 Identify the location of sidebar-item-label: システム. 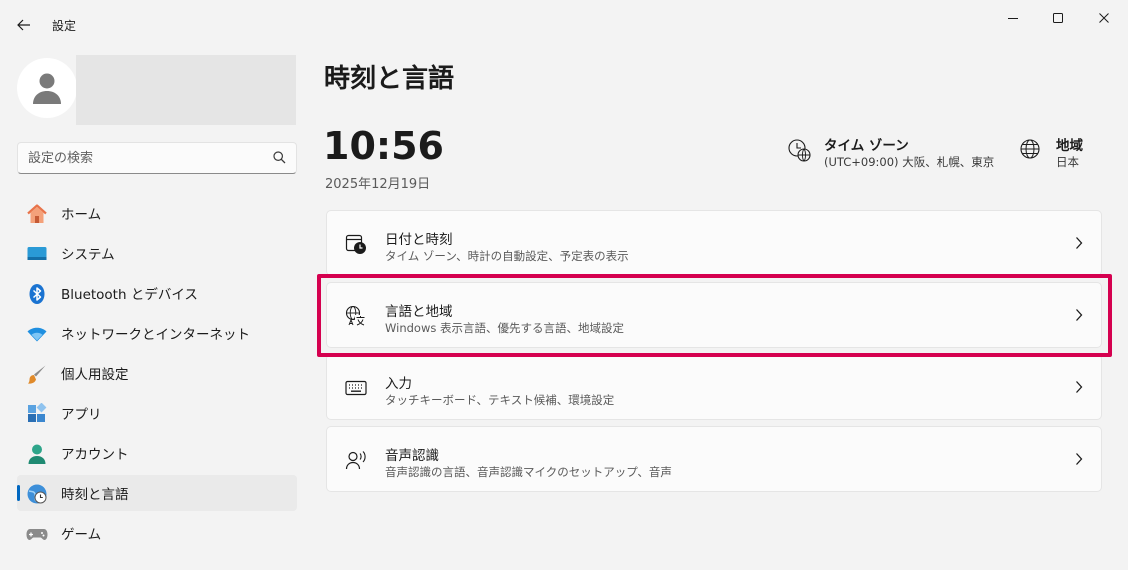
(88, 255).